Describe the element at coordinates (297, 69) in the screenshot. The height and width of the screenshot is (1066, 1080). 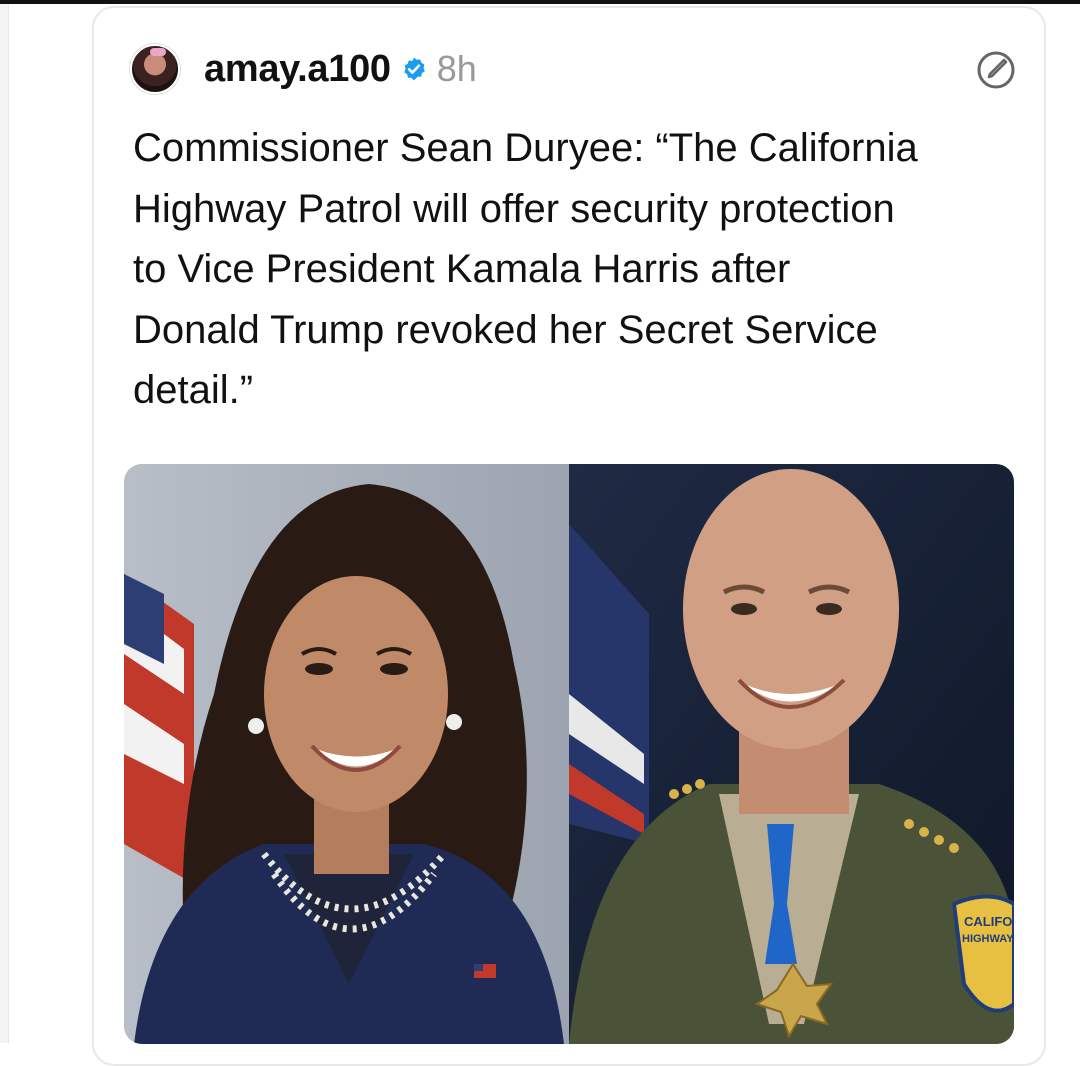
I see `username: amay.a100` at that location.